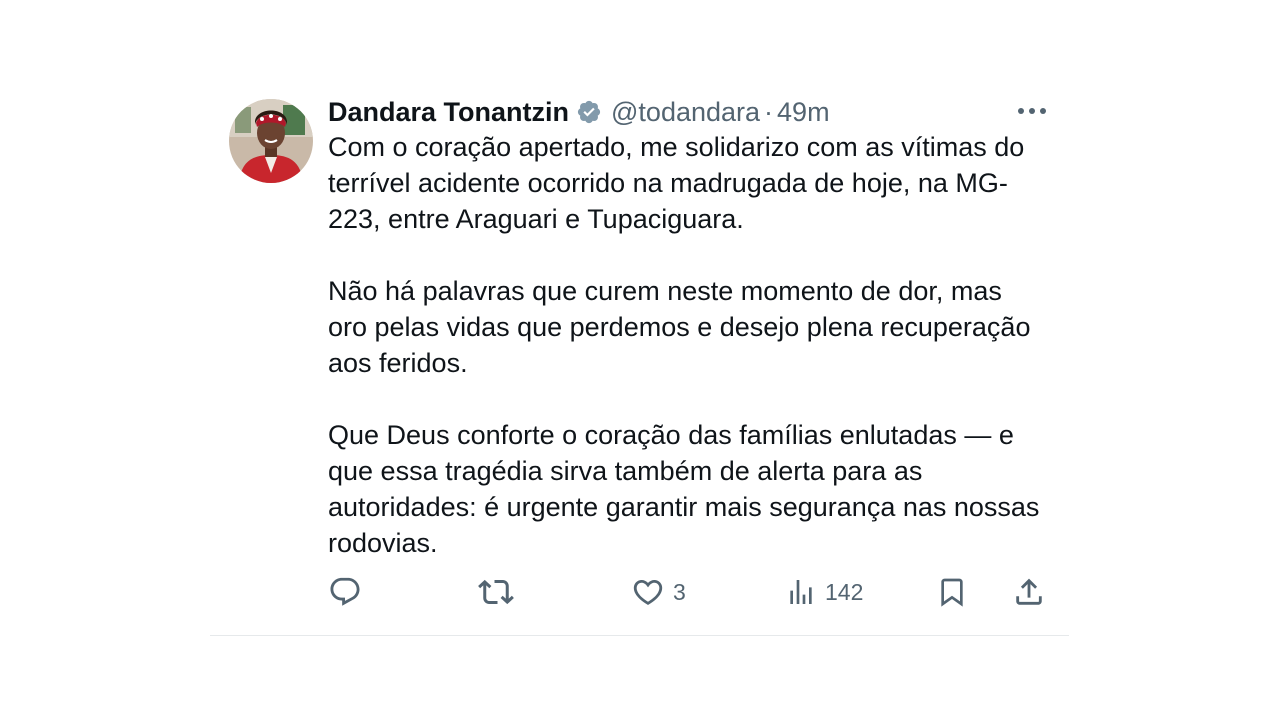 The height and width of the screenshot is (720, 1280). I want to click on retweet-icon, so click(496, 592).